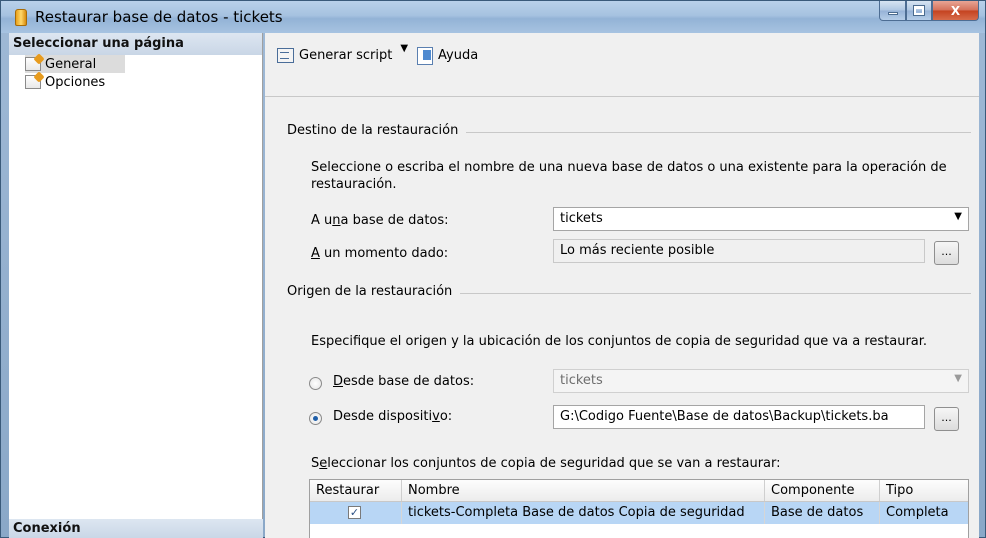  Describe the element at coordinates (315, 418) in the screenshot. I see `from-device-radio` at that location.